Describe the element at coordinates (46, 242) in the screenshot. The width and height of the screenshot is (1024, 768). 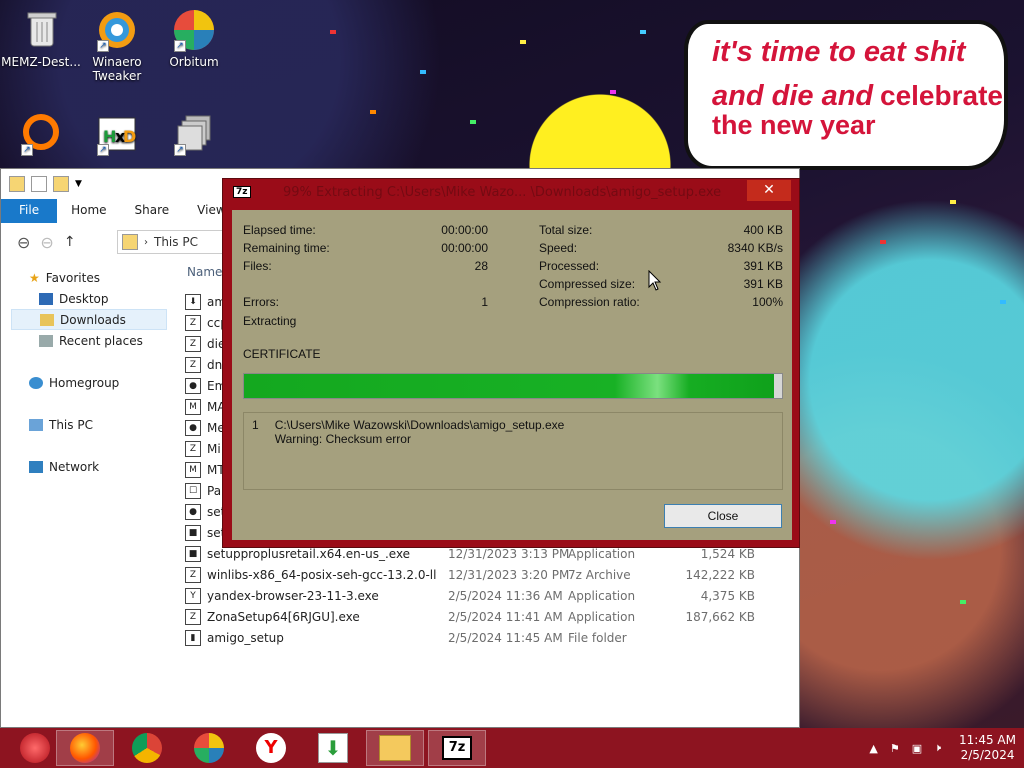
I see `forward-icon: ⊖` at that location.